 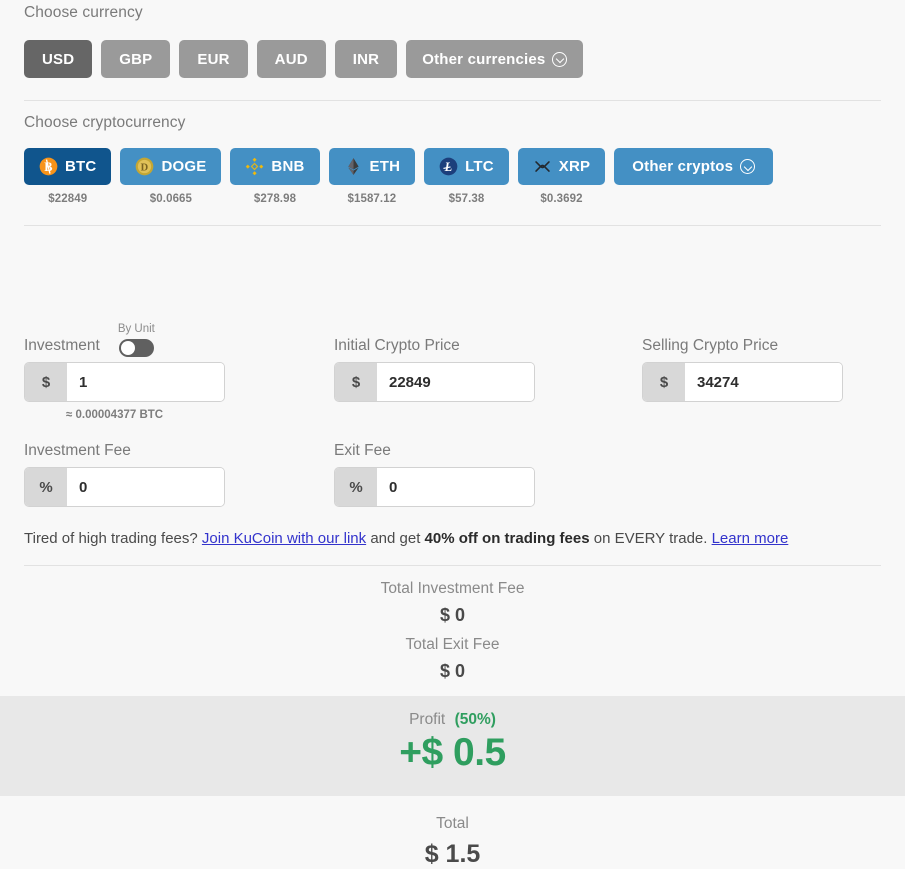 What do you see at coordinates (452, 823) in the screenshot?
I see `total-label: Total` at bounding box center [452, 823].